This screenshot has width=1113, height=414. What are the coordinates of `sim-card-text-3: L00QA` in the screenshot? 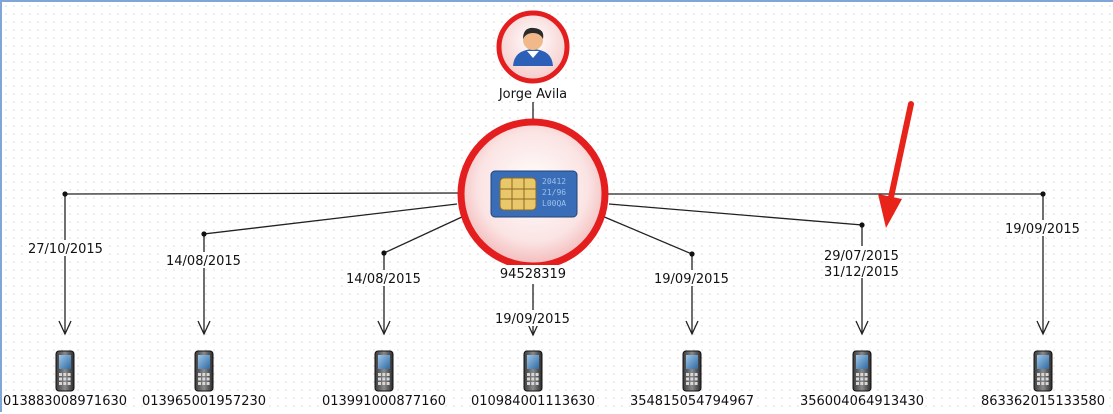 It's located at (554, 203).